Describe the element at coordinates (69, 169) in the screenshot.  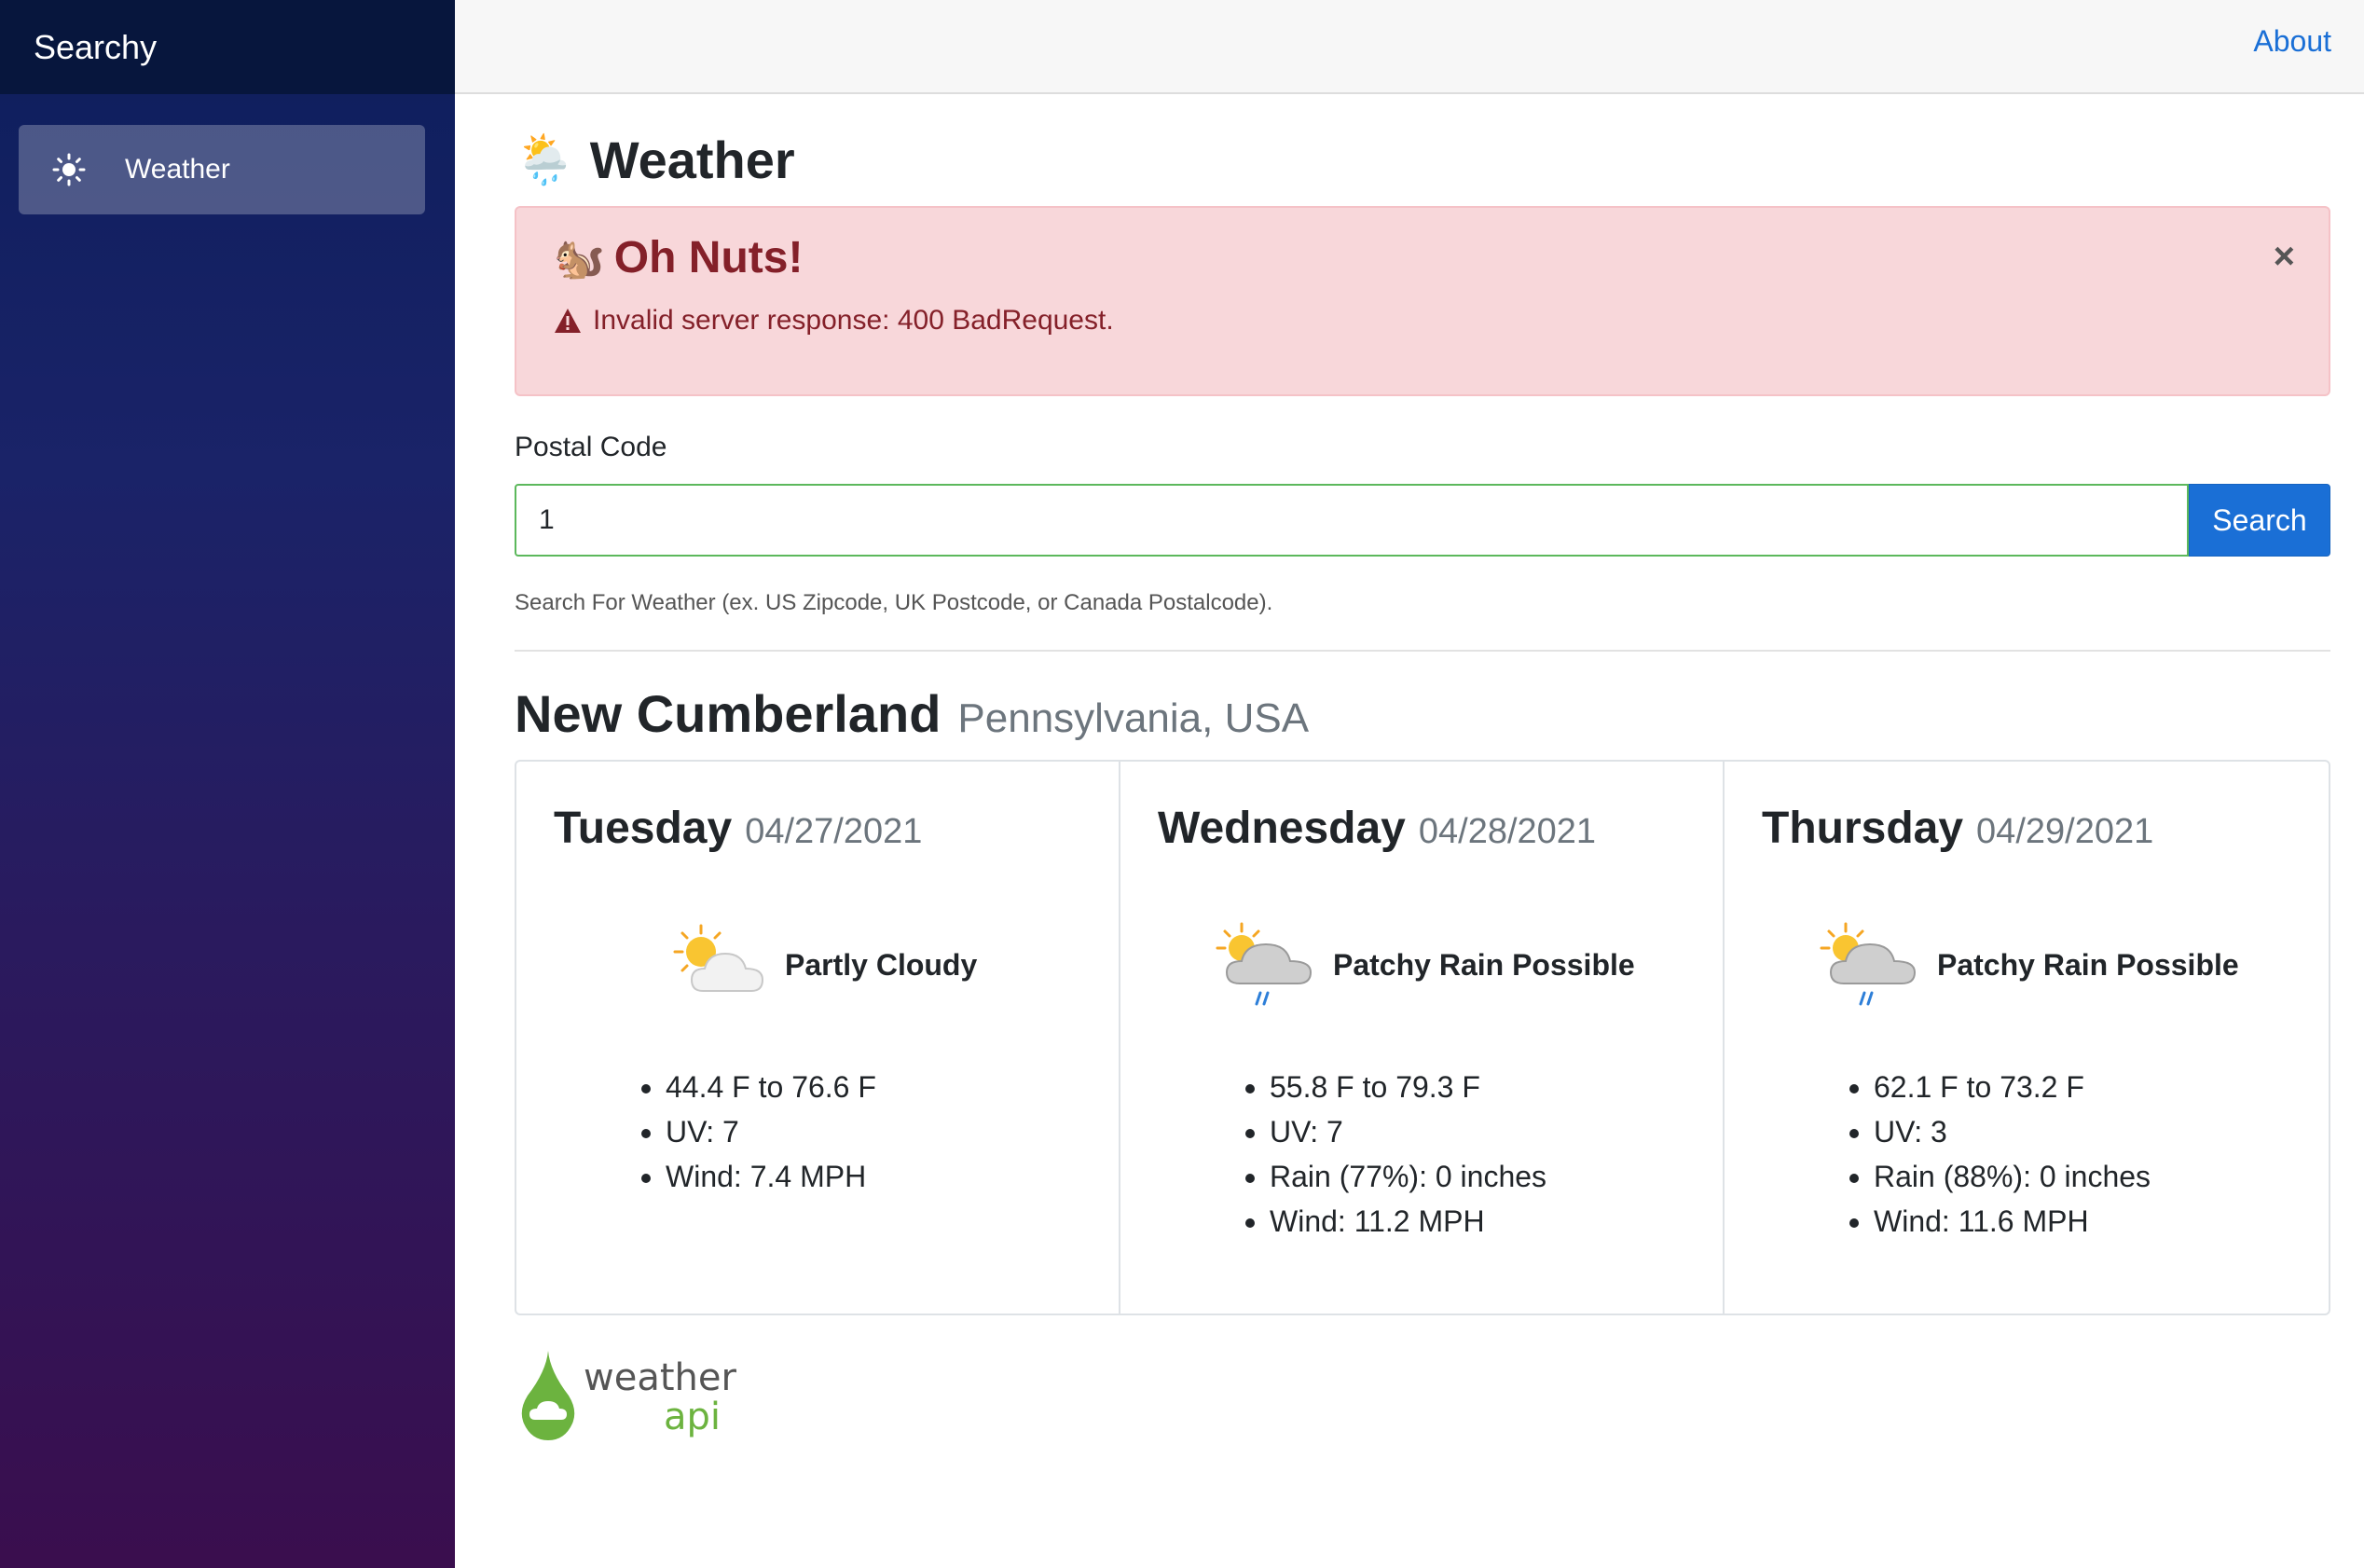
I see `sun-icon` at that location.